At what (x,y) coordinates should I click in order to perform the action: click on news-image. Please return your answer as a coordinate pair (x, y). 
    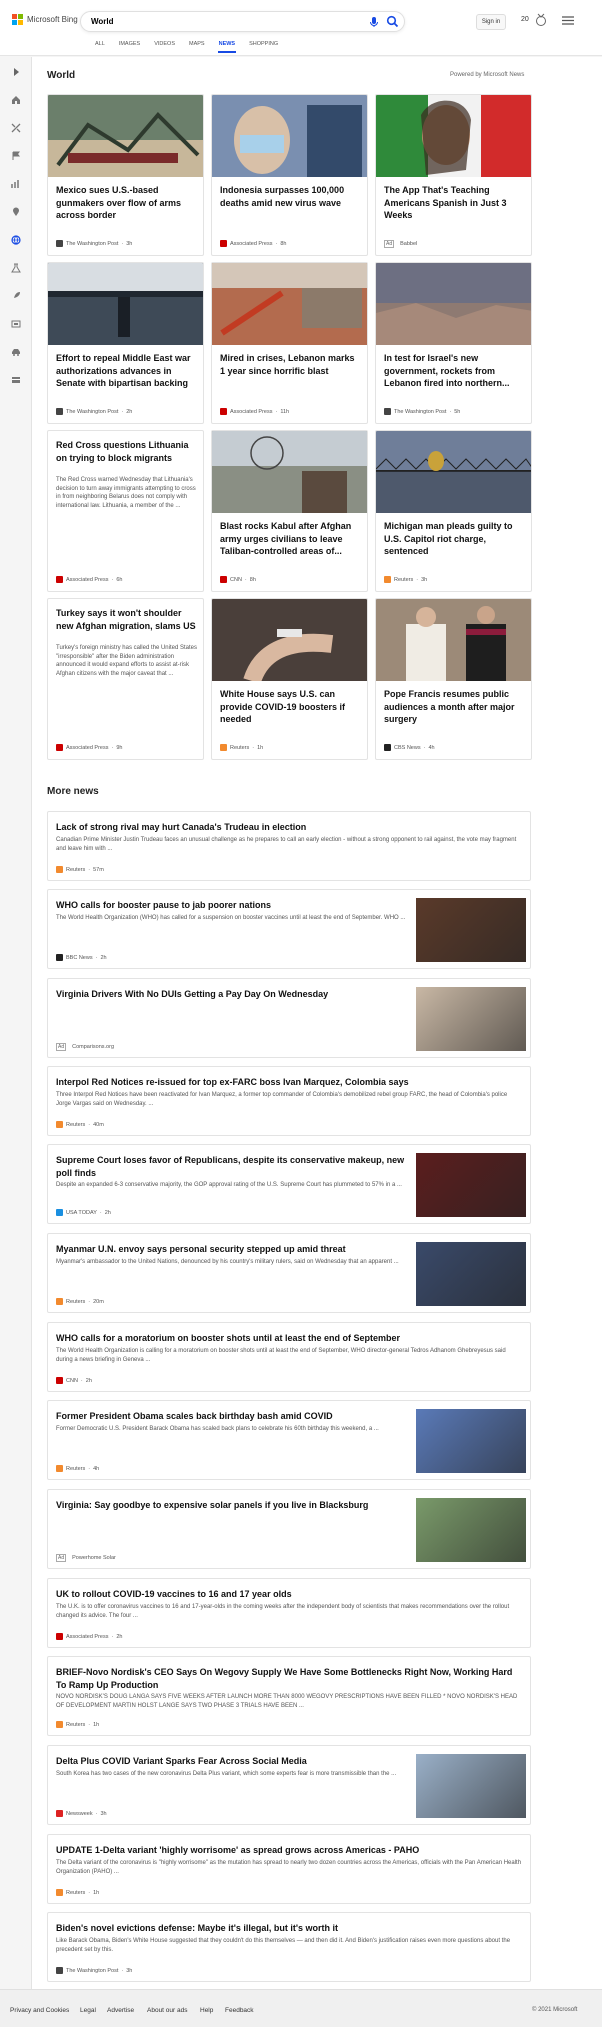
    Looking at the image, I should click on (289, 304).